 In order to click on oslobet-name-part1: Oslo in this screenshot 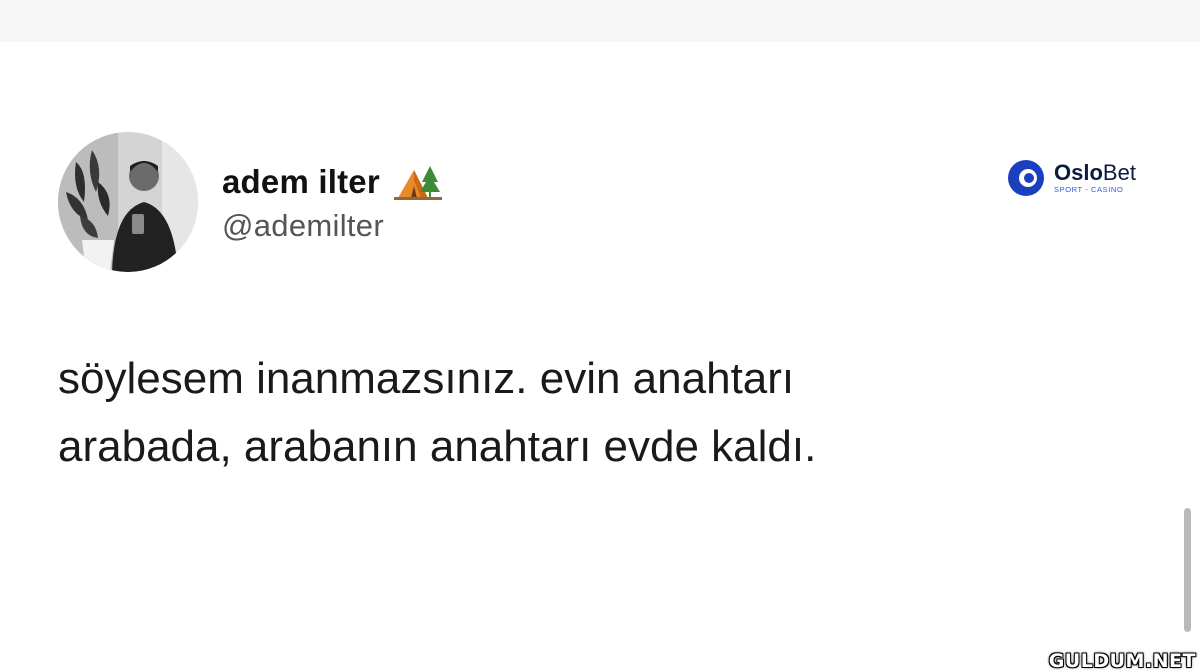, I will do `click(1078, 173)`.